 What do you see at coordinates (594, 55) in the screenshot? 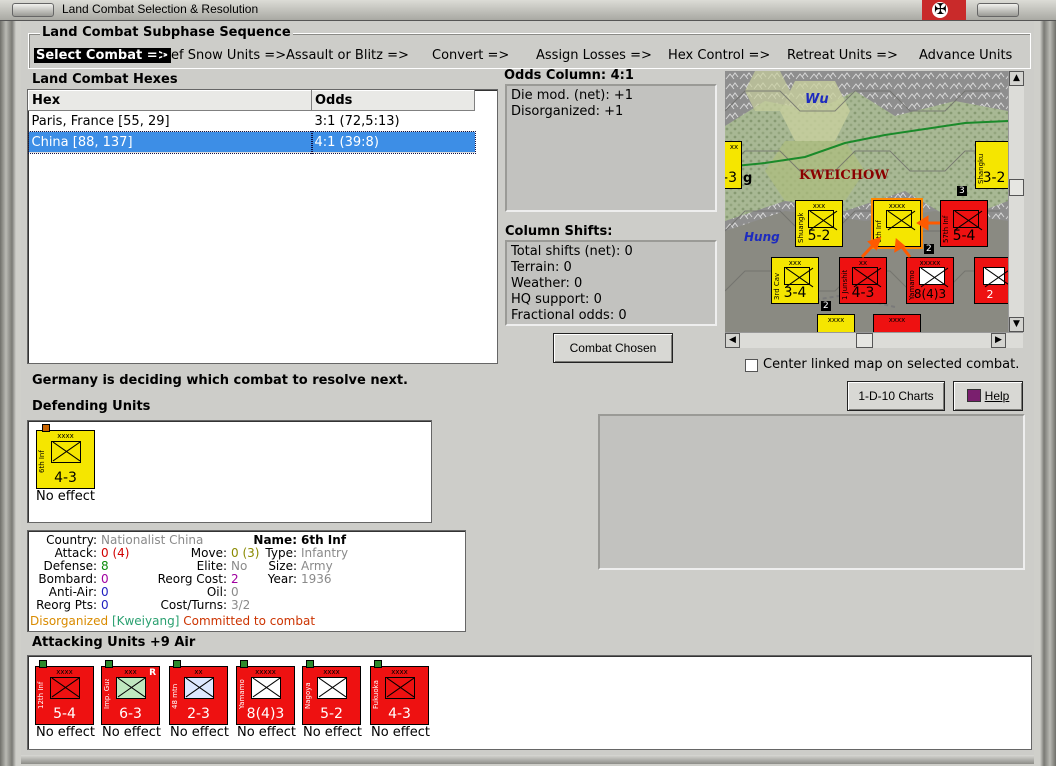
I see `step-assign-losses: Assign Losses =>` at bounding box center [594, 55].